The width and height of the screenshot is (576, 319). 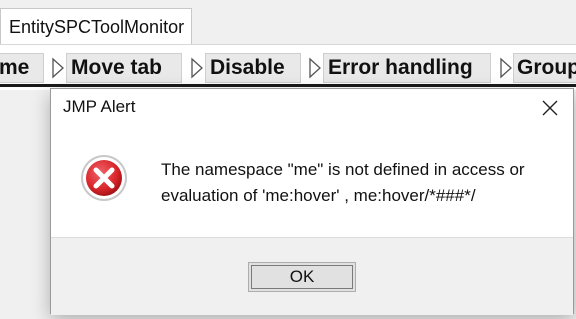 I want to click on close-icon, so click(x=550, y=108).